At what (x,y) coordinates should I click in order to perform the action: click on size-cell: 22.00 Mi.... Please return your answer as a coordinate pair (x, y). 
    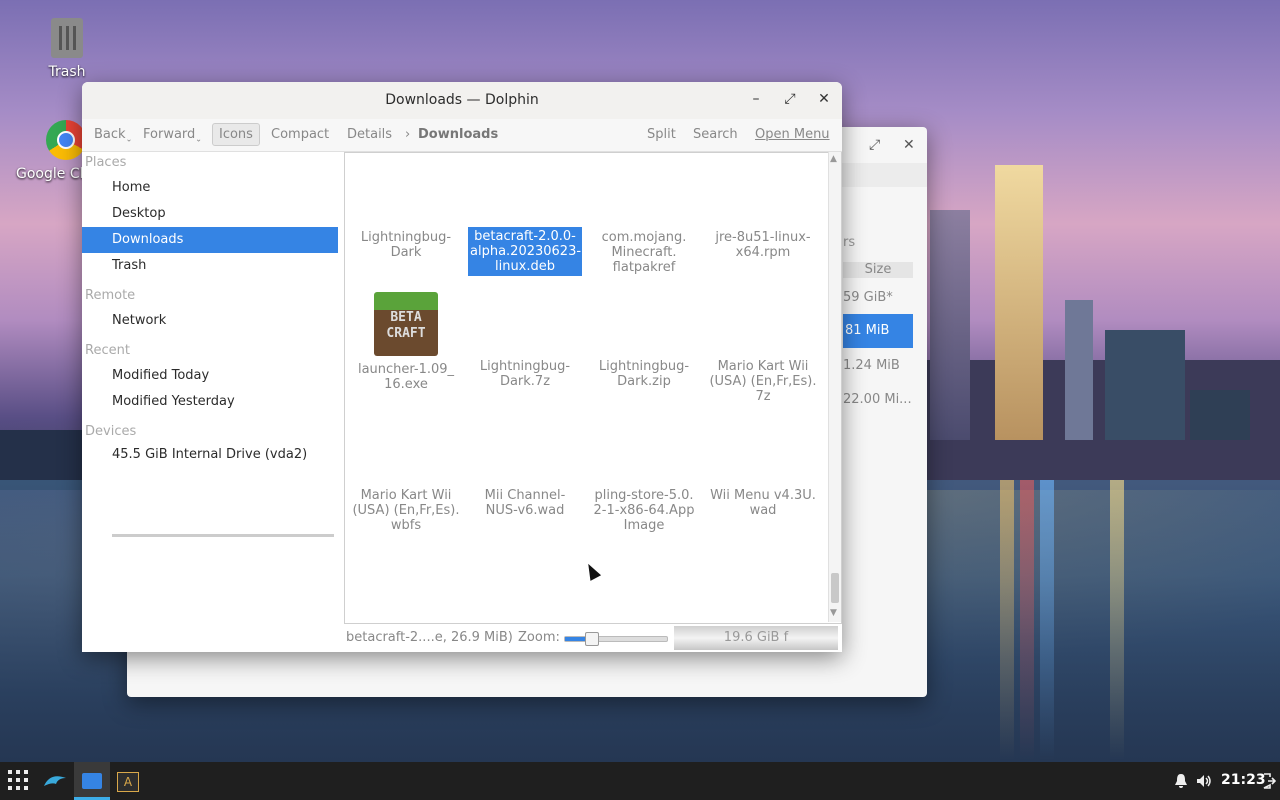
    Looking at the image, I should click on (877, 399).